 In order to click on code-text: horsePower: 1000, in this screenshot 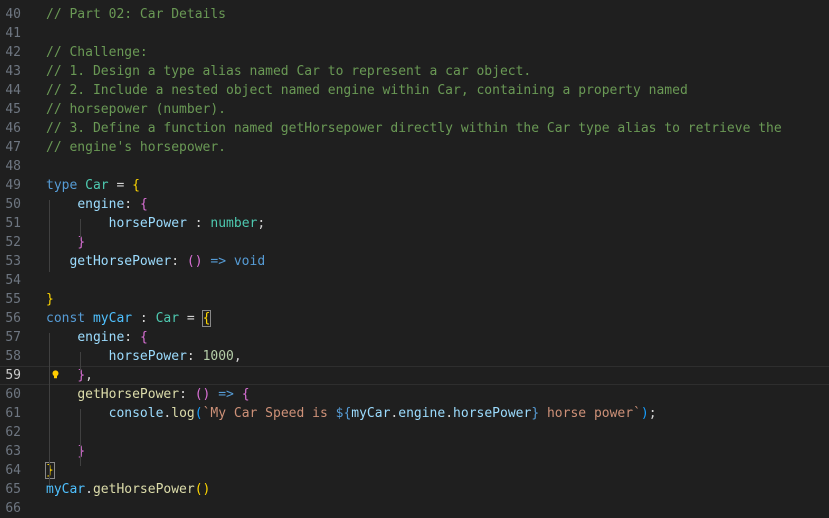, I will do `click(144, 356)`.